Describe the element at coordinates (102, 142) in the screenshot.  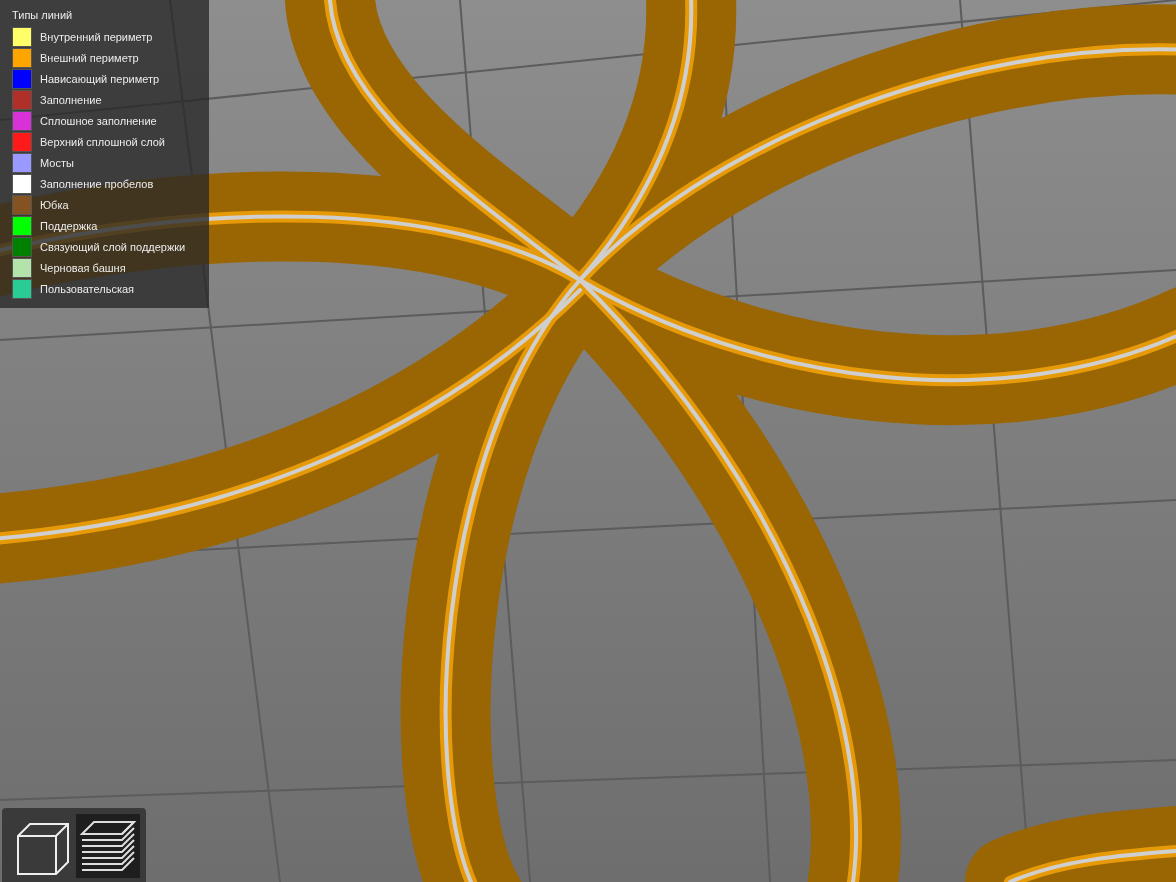
I see `legend-label: Верхний сплошной слой` at that location.